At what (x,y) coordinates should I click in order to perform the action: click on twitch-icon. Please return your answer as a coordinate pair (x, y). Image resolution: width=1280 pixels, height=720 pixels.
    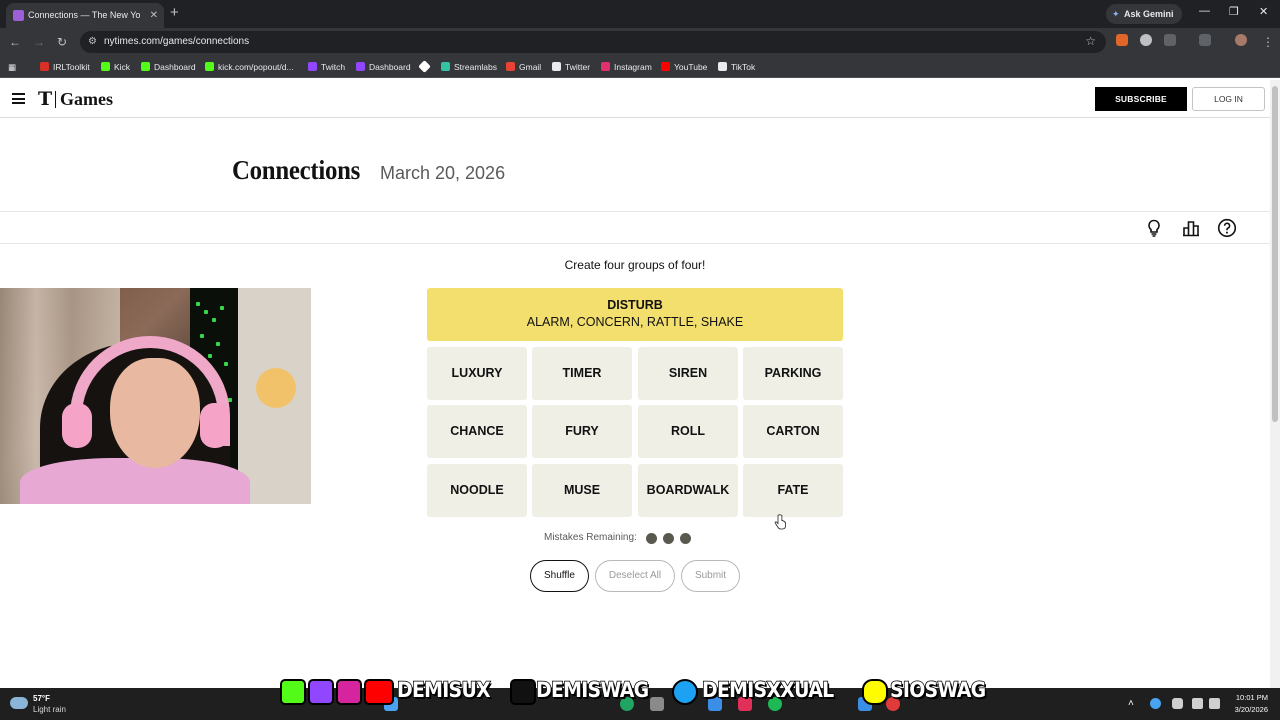
    Looking at the image, I should click on (360, 66).